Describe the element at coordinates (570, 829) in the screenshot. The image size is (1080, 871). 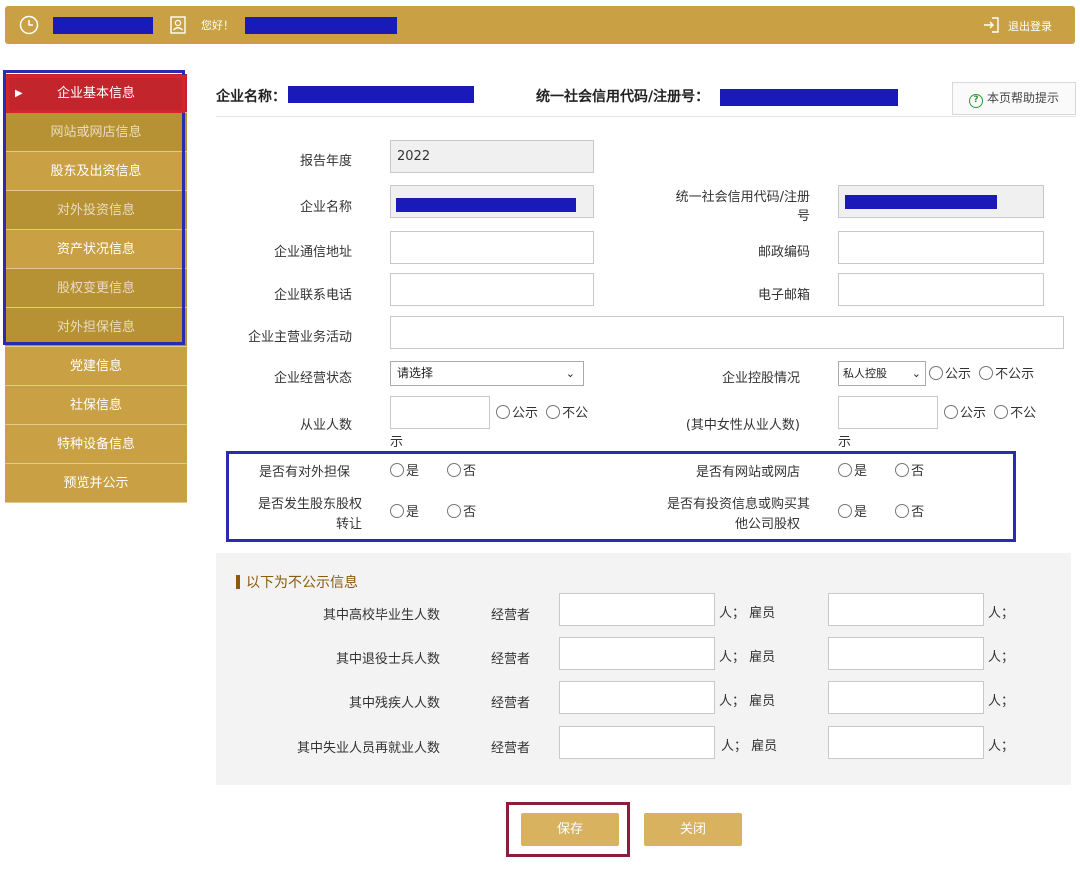
I see `save-button: 保存` at that location.